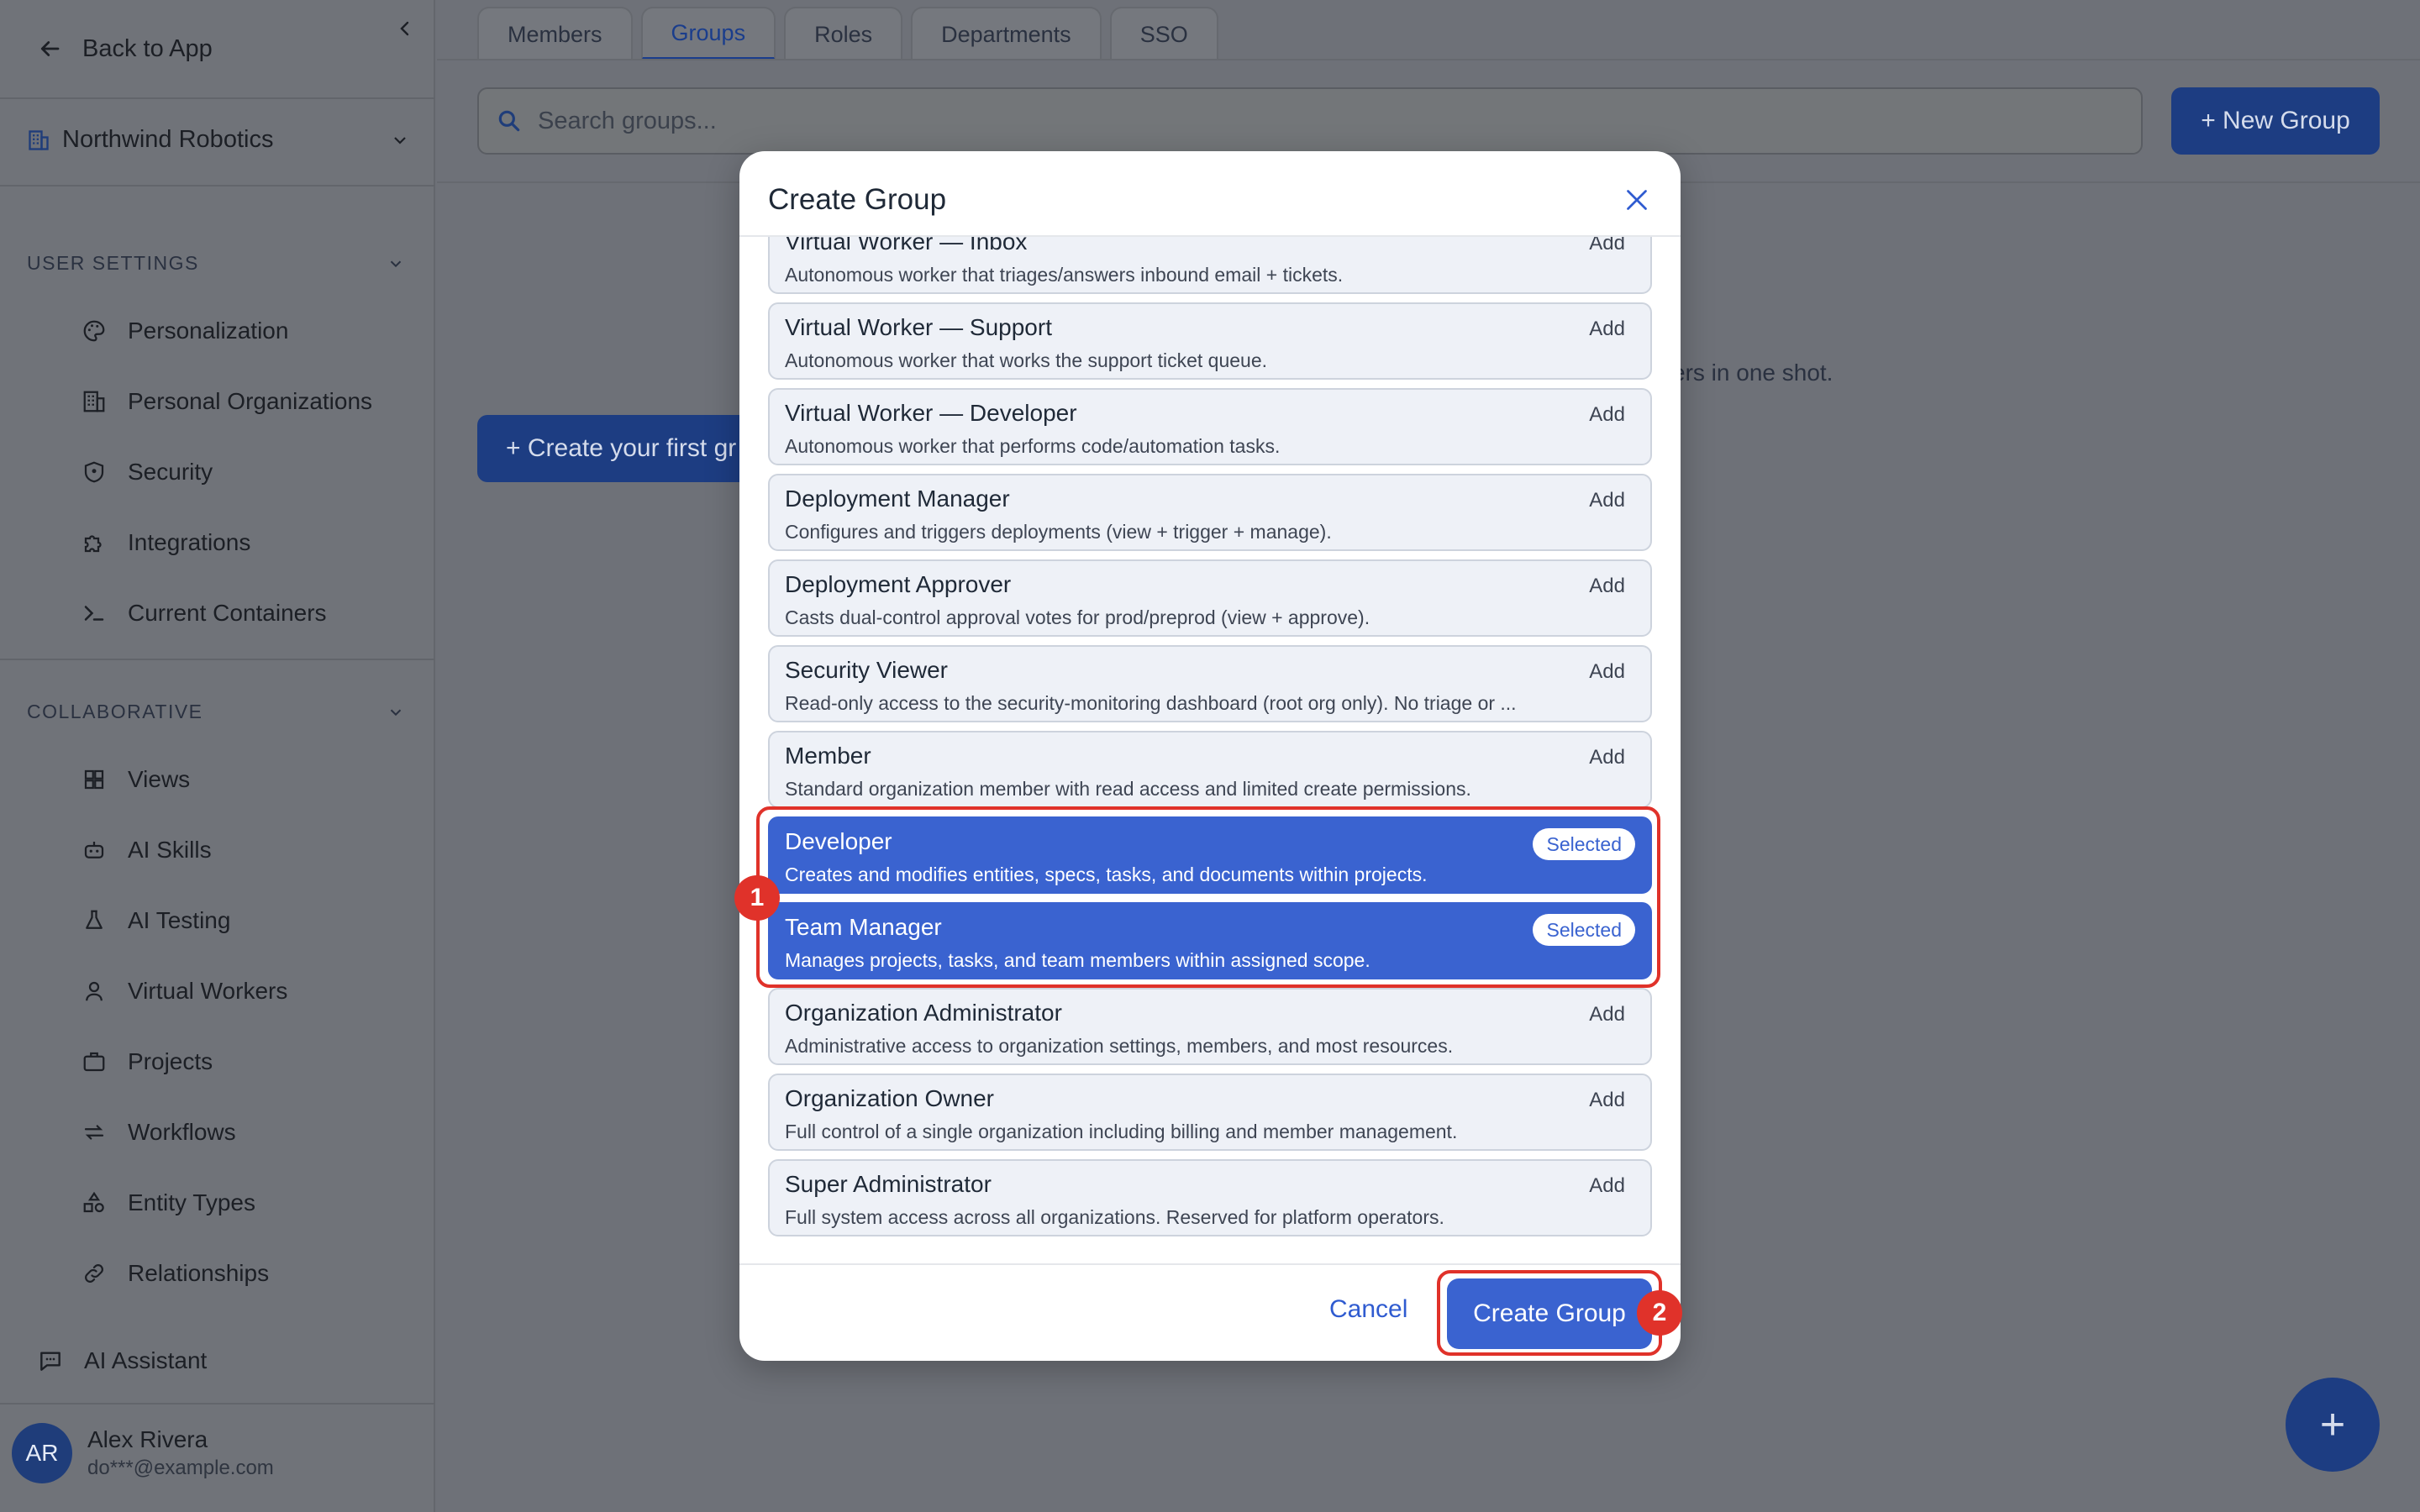  I want to click on briefcase-icon, so click(94, 1061).